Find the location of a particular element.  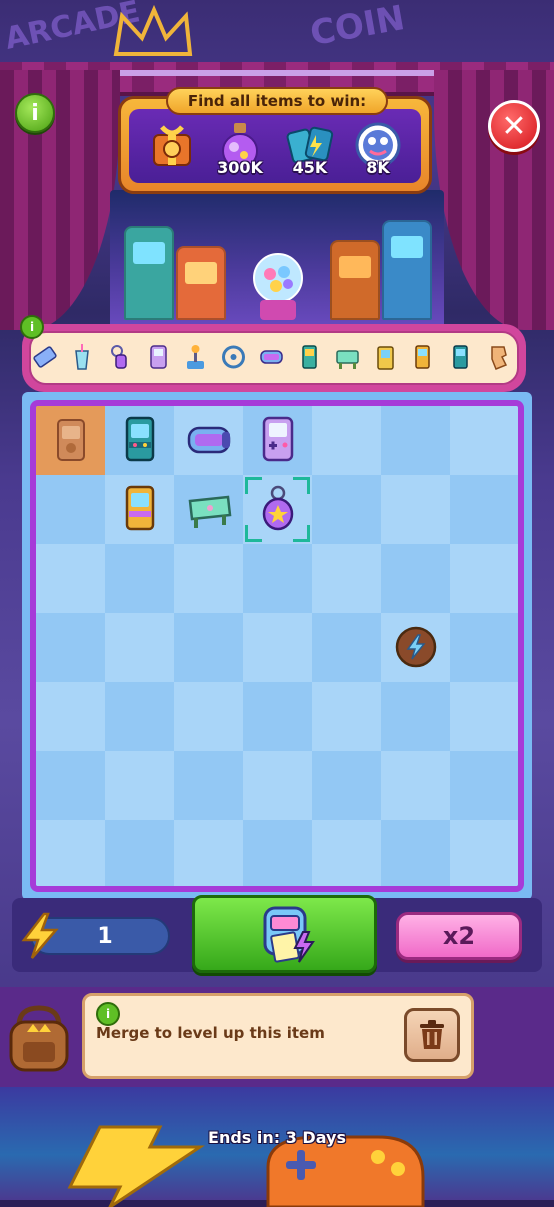

target-item-gift-box is located at coordinates (172, 153).